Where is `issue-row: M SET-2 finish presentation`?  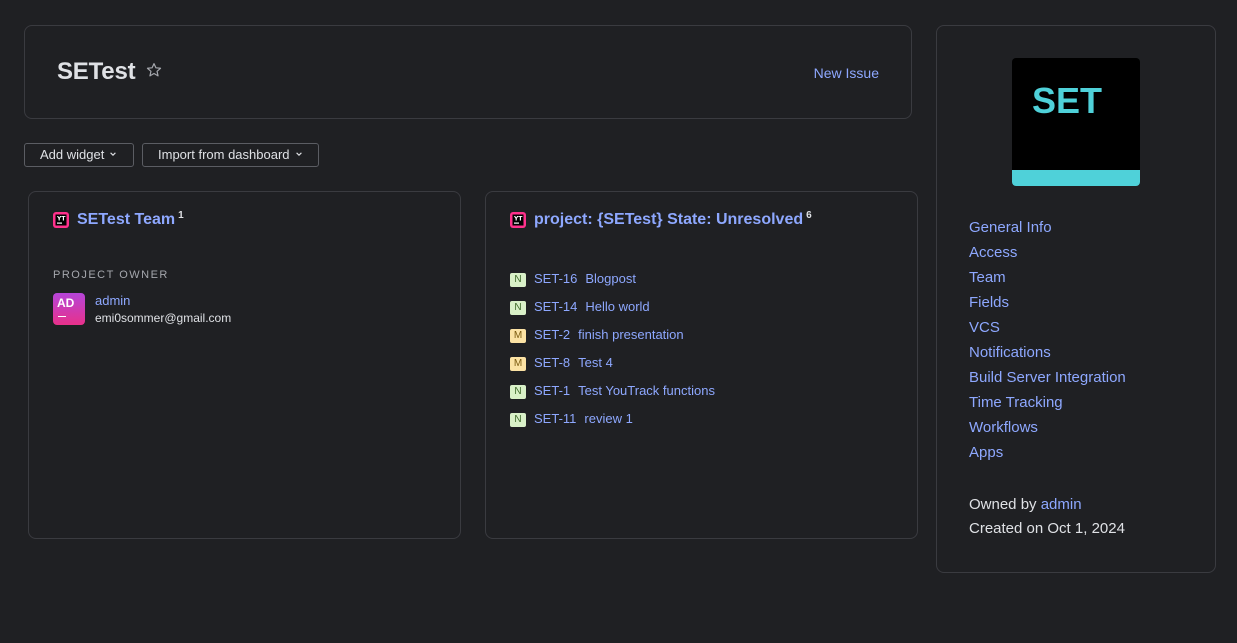
issue-row: M SET-2 finish presentation is located at coordinates (597, 337).